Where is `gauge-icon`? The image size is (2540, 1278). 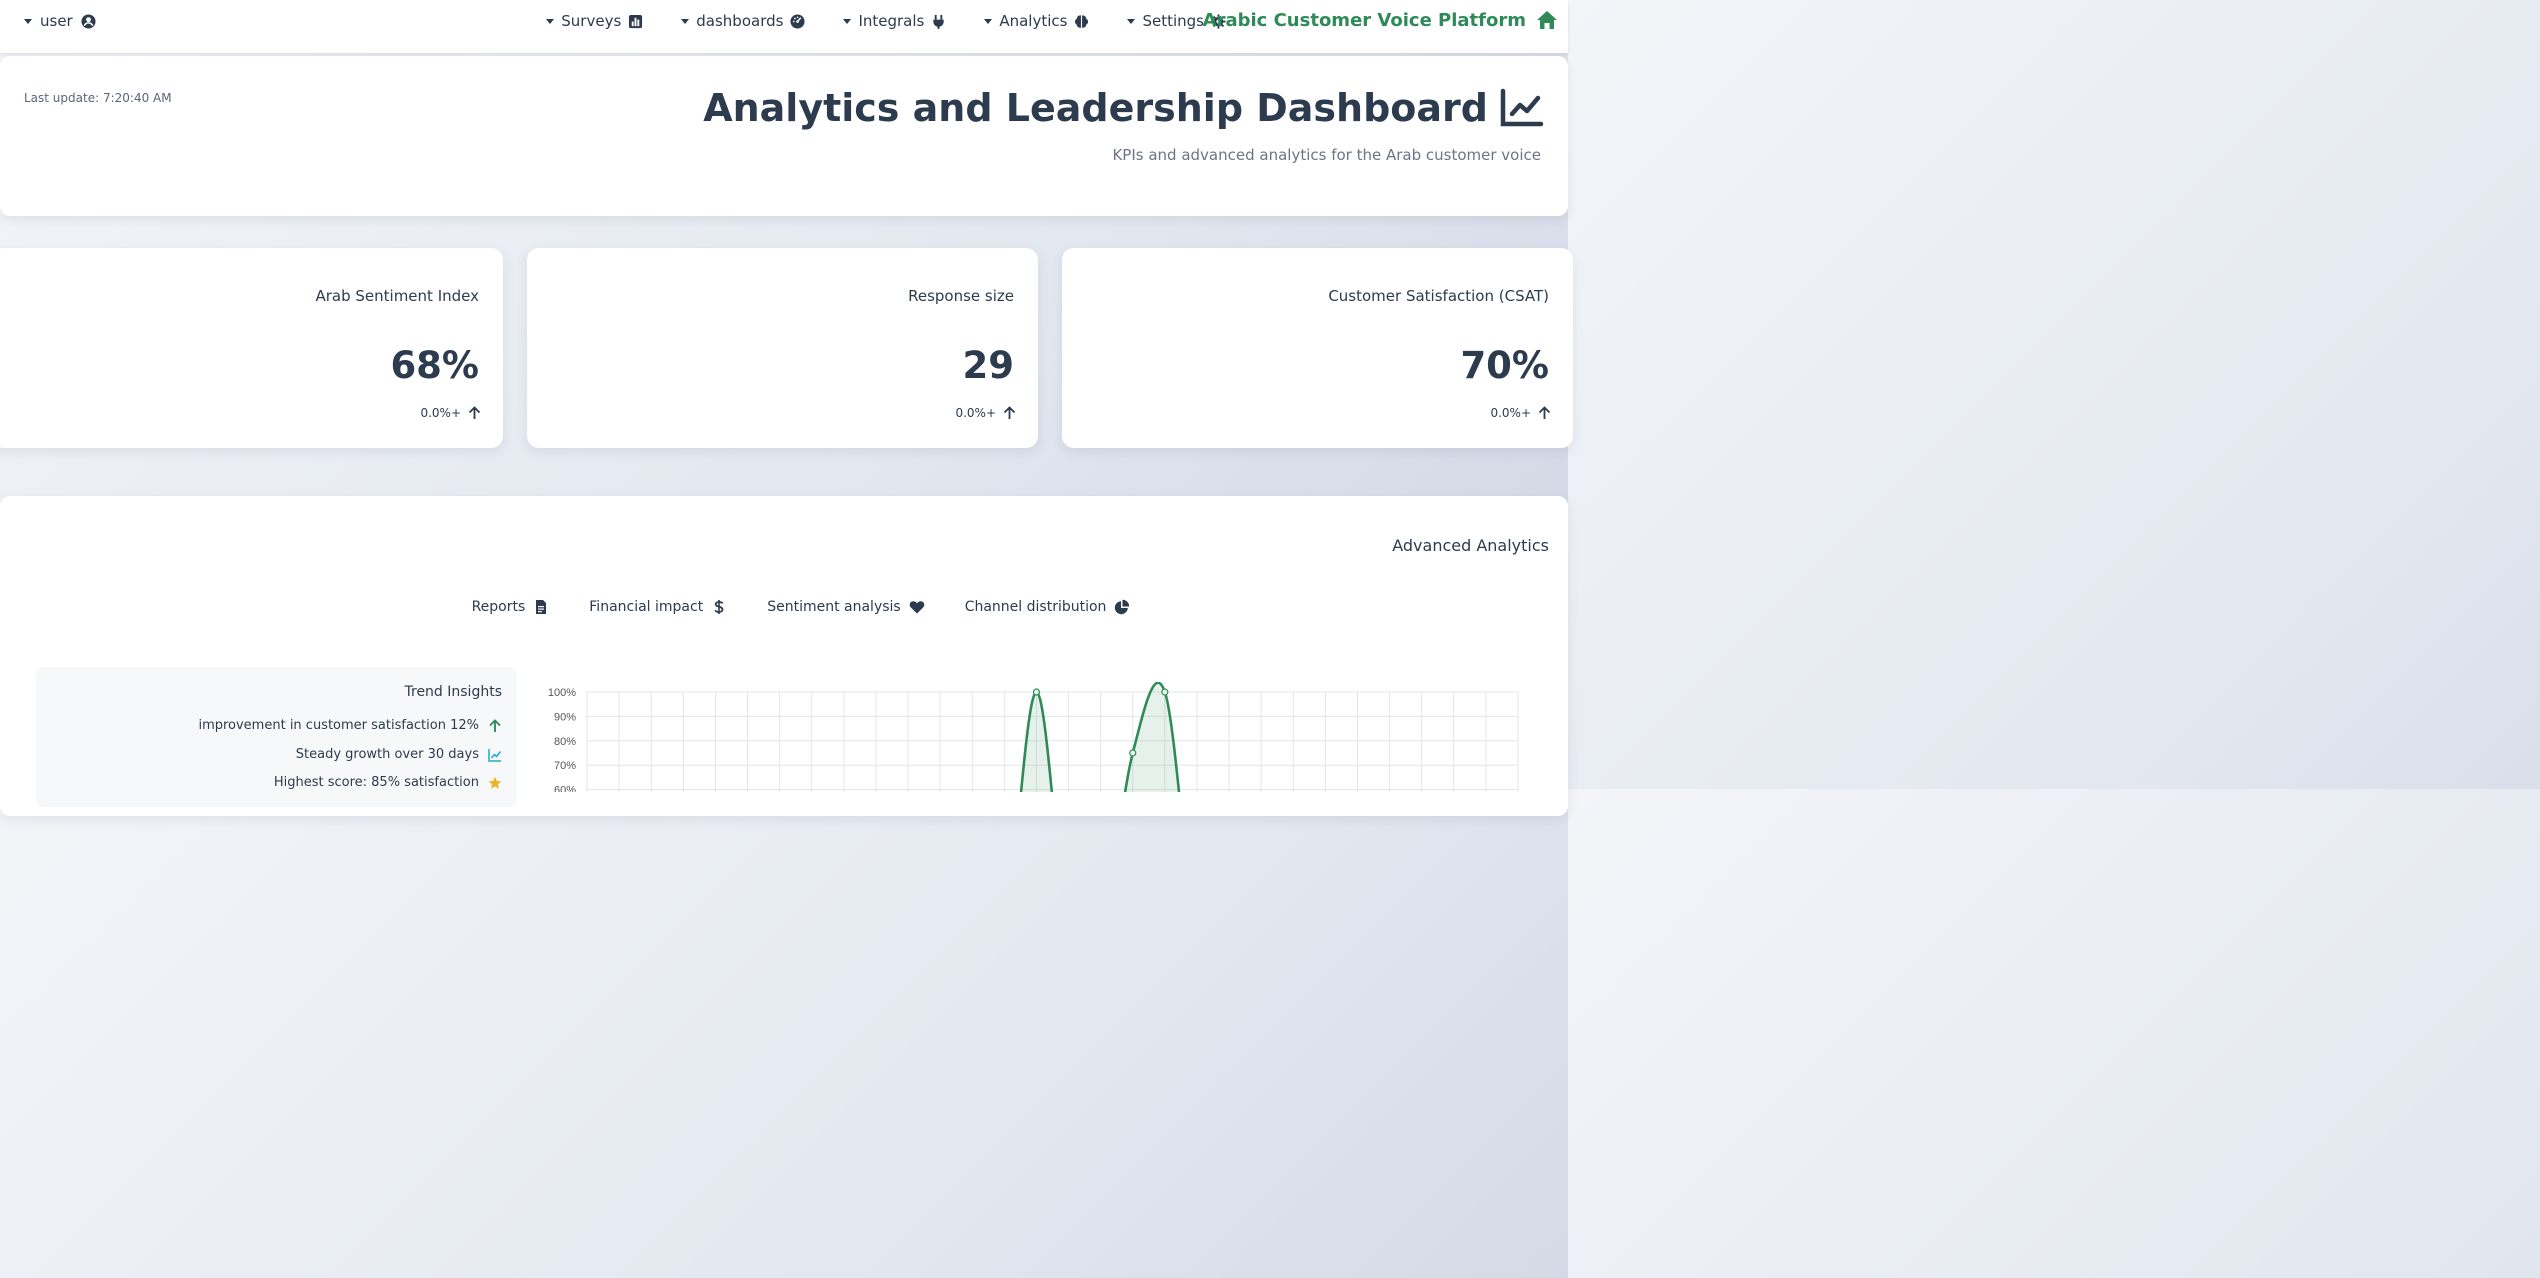 gauge-icon is located at coordinates (797, 21).